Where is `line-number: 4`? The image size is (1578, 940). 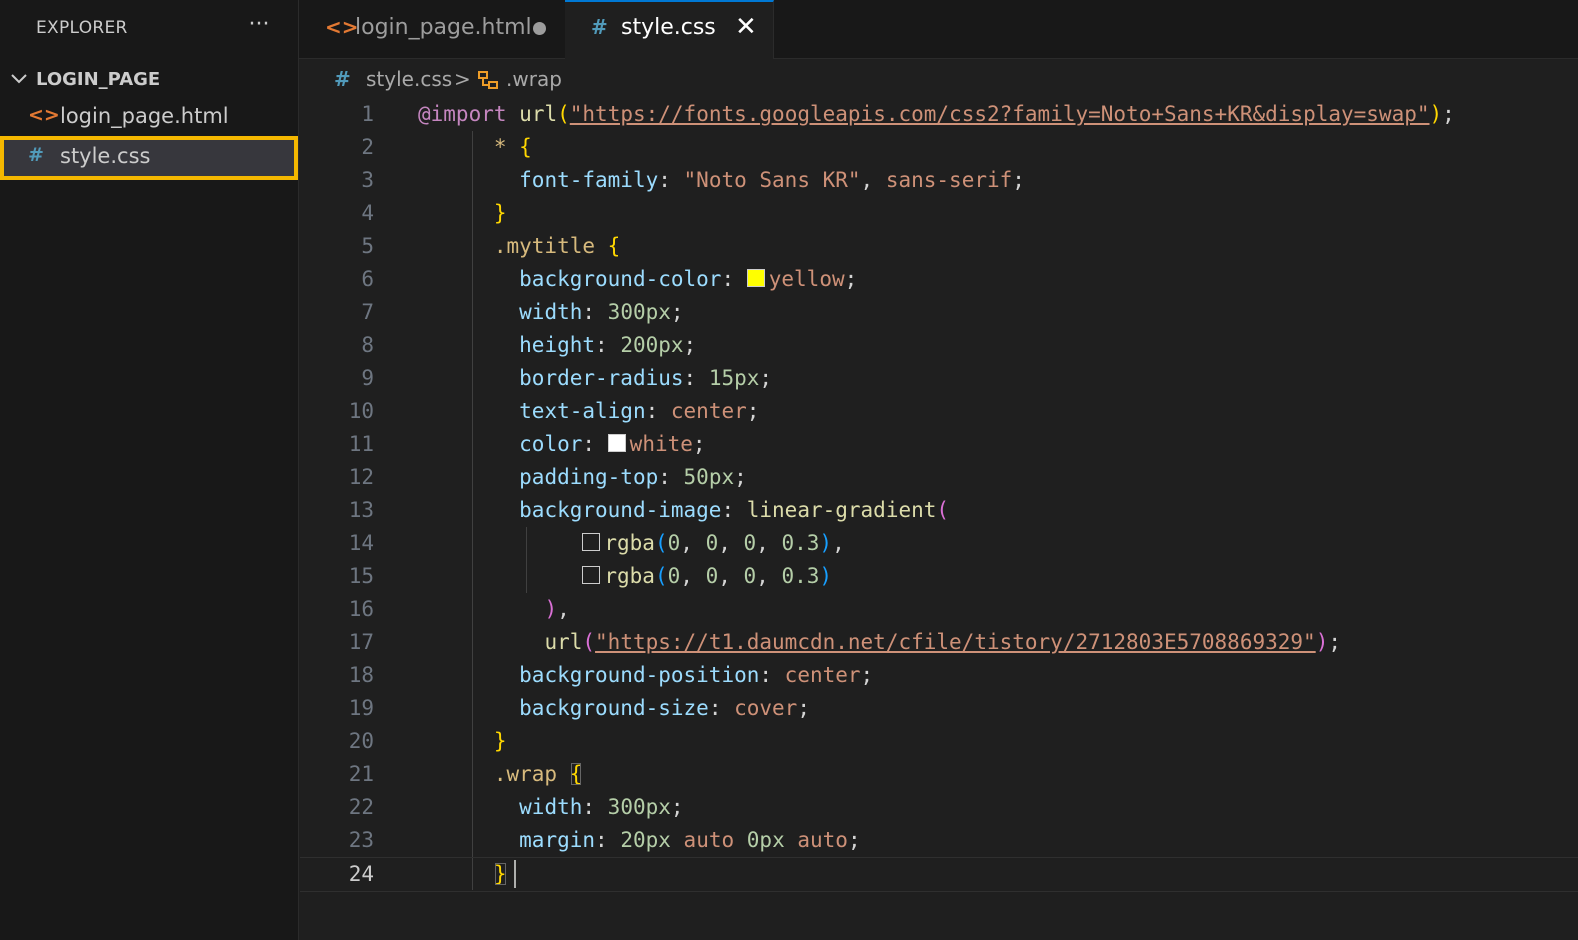 line-number: 4 is located at coordinates (367, 213).